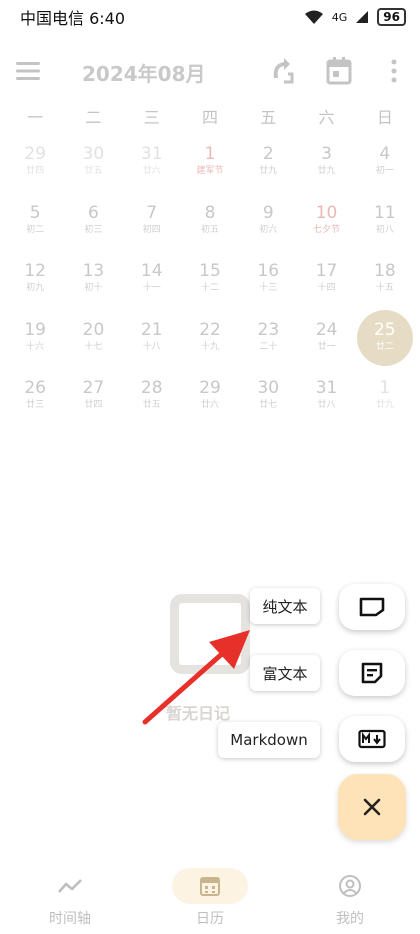 This screenshot has height=934, width=420. I want to click on calendar-day: 16 十三, so click(268, 286).